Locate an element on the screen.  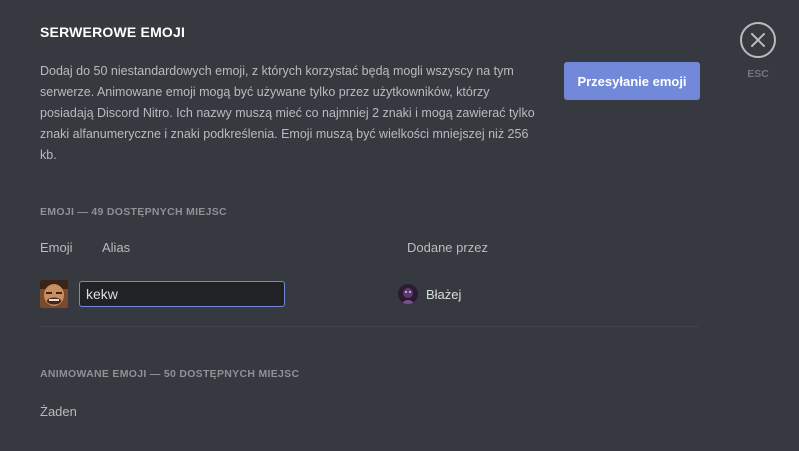
esc-label: ESC is located at coordinates (758, 74).